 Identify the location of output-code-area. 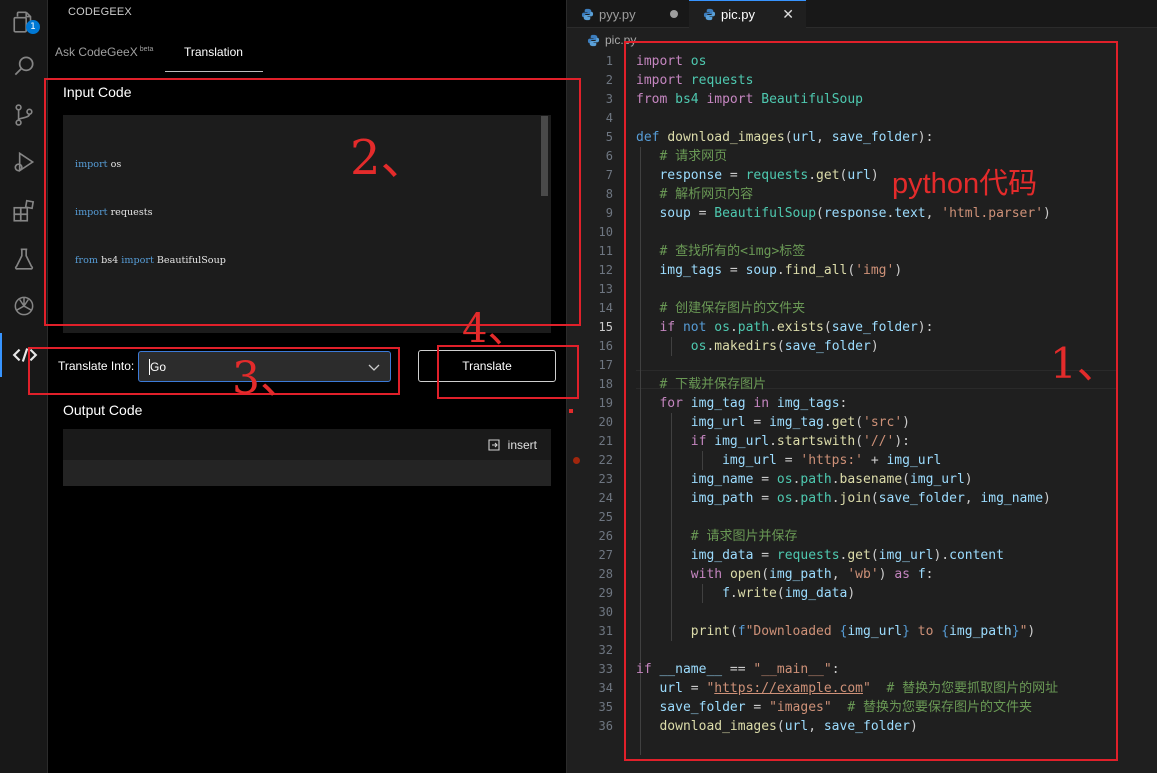
(307, 473).